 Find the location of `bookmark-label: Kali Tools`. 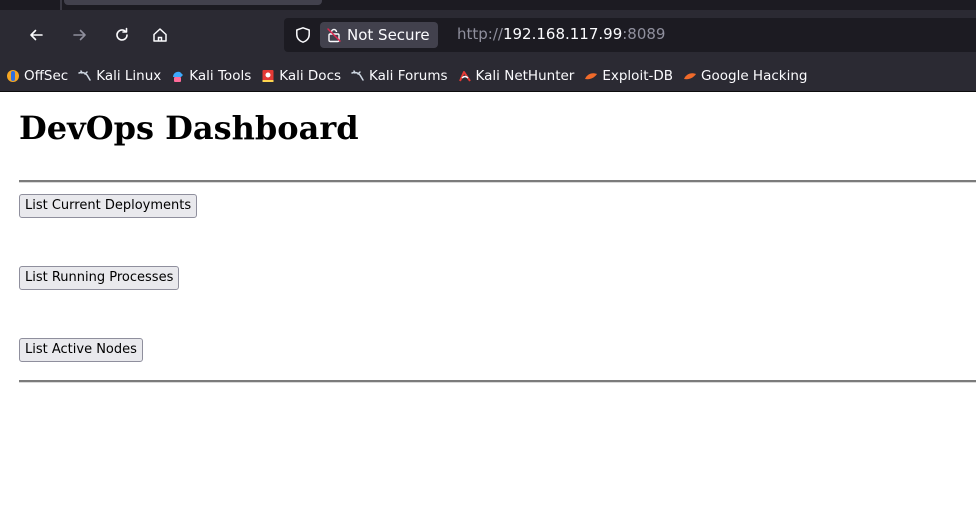

bookmark-label: Kali Tools is located at coordinates (220, 75).